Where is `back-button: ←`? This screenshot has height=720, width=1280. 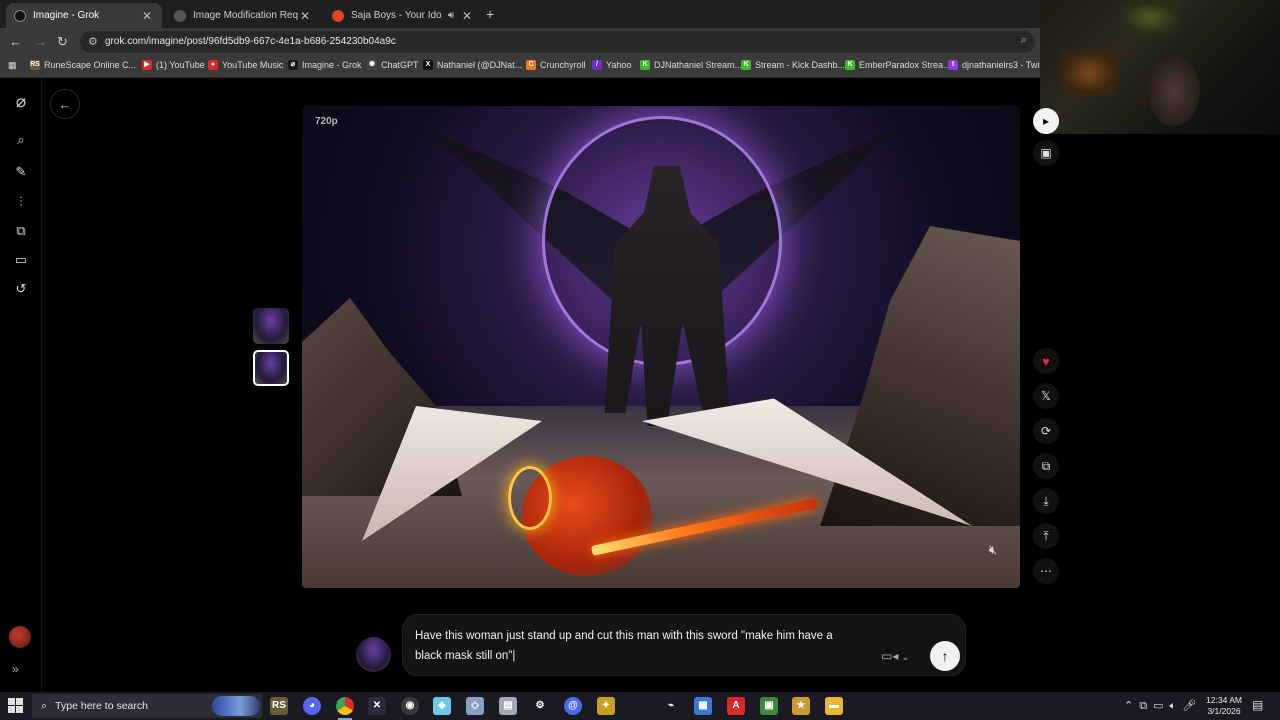 back-button: ← is located at coordinates (65, 104).